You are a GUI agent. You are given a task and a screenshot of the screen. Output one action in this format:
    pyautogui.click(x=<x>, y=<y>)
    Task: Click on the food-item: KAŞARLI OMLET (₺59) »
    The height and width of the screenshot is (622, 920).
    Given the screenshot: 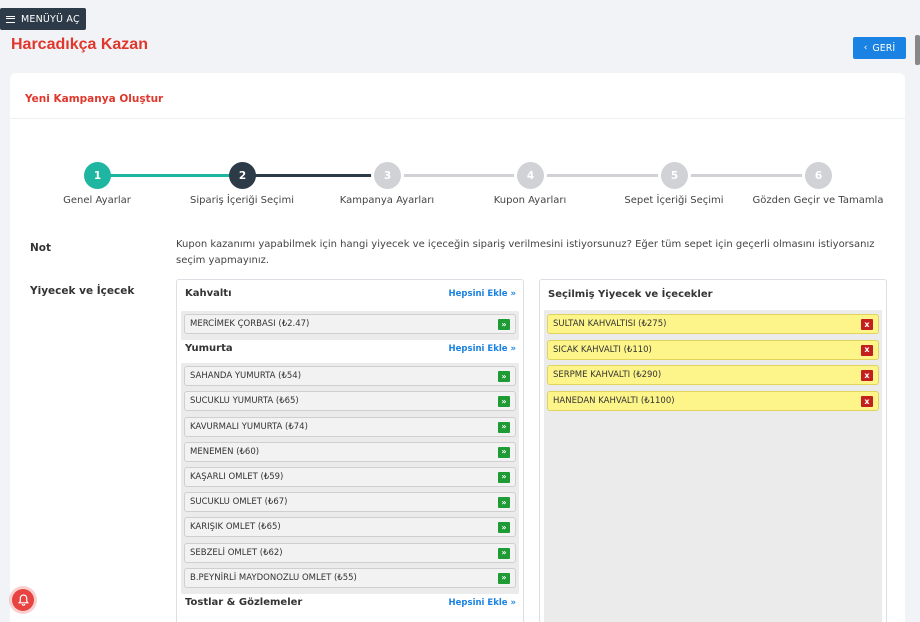 What is the action you would take?
    pyautogui.click(x=350, y=476)
    